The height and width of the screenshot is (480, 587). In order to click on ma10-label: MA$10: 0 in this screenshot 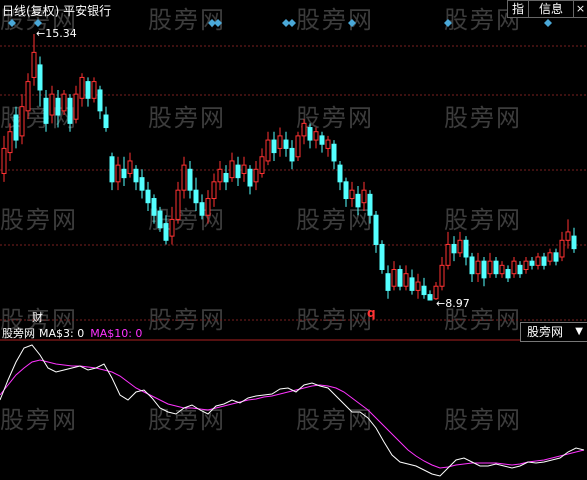, I will do `click(116, 333)`.